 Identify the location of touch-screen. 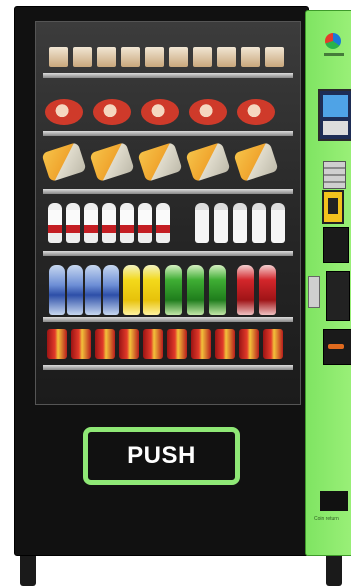
(334, 115).